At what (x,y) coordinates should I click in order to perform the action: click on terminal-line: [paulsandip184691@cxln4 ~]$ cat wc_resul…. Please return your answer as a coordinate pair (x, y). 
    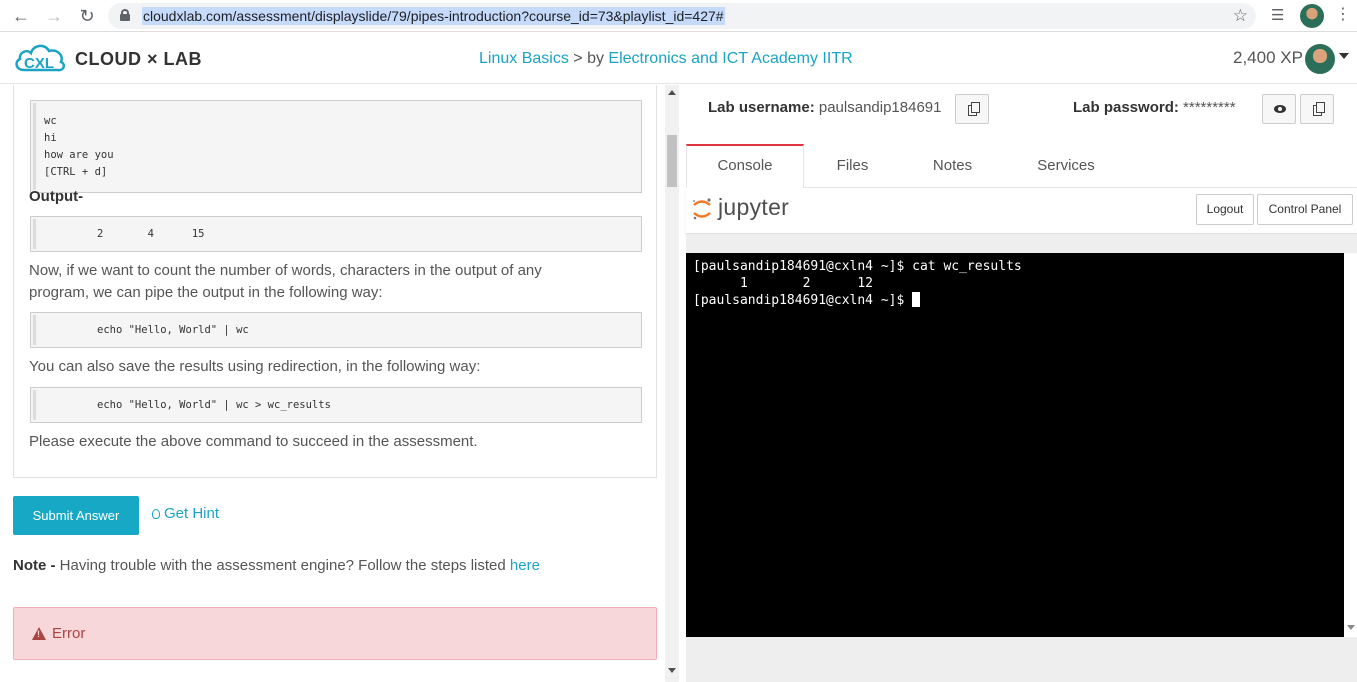
    Looking at the image, I should click on (857, 266).